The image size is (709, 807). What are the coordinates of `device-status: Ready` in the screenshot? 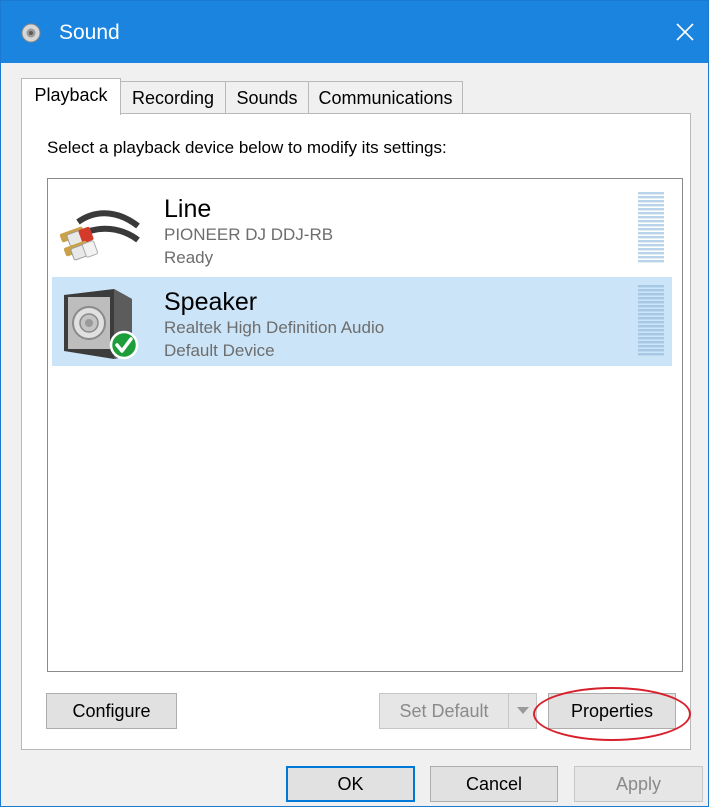 It's located at (189, 257).